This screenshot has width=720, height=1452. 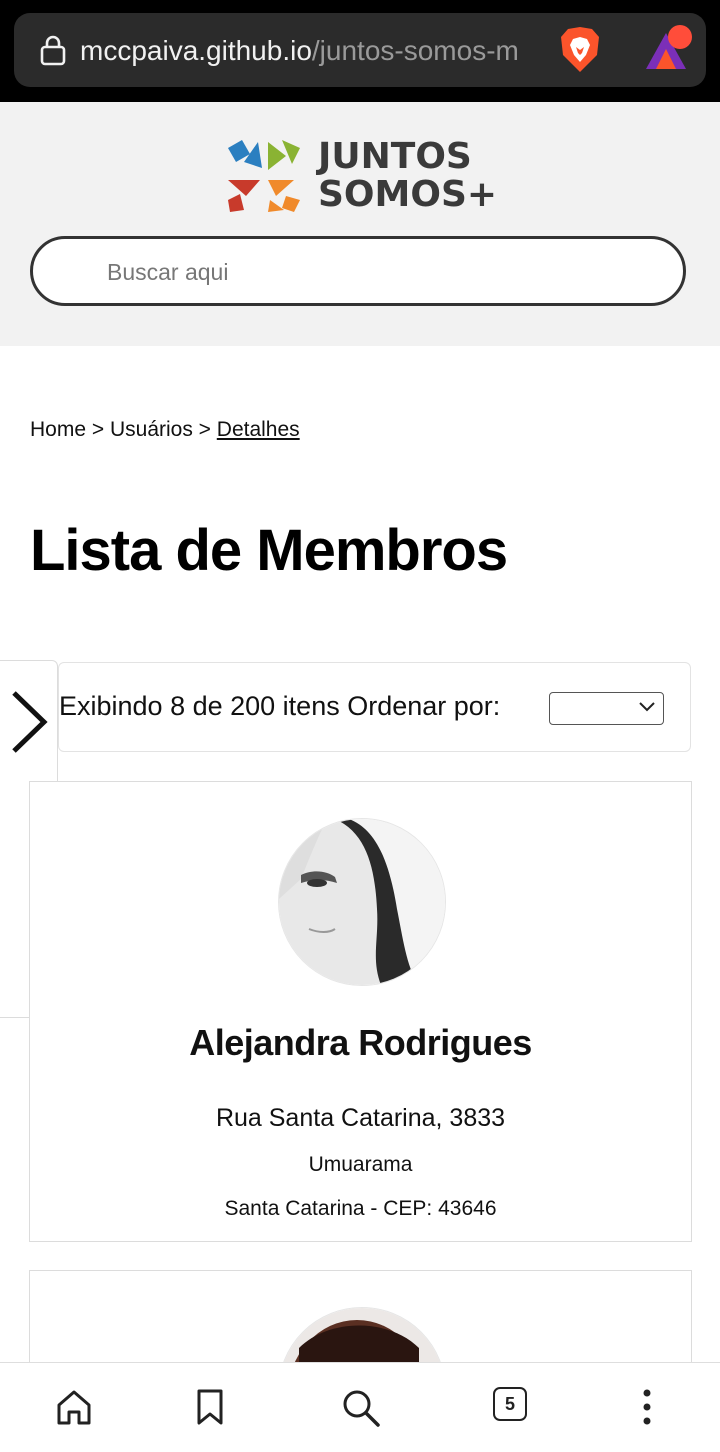 What do you see at coordinates (362, 902) in the screenshot?
I see `member-avatar` at bounding box center [362, 902].